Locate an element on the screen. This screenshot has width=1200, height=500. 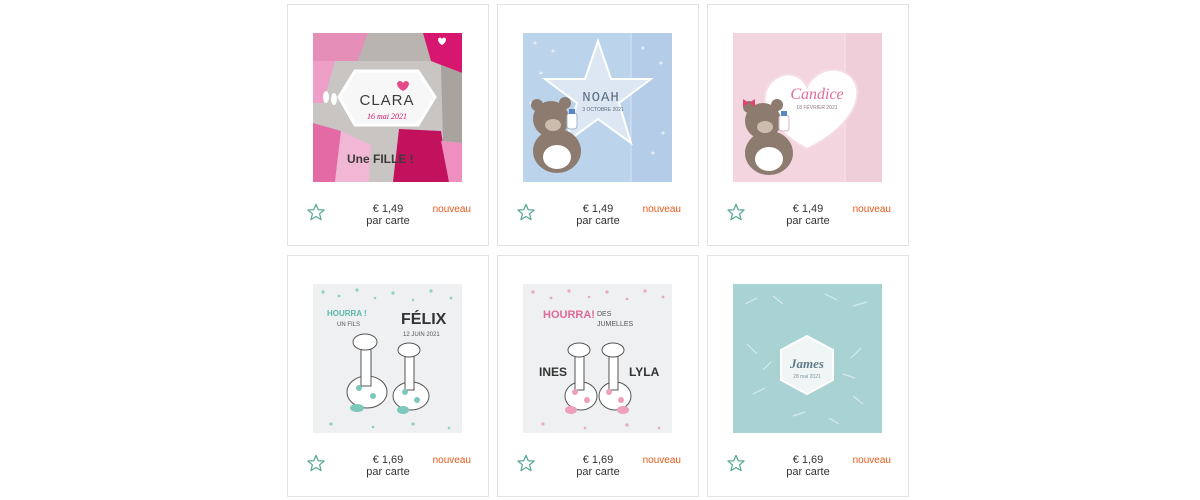
product-image: CLARA 16 mai 2021 Une FILLE ! is located at coordinates (387, 107).